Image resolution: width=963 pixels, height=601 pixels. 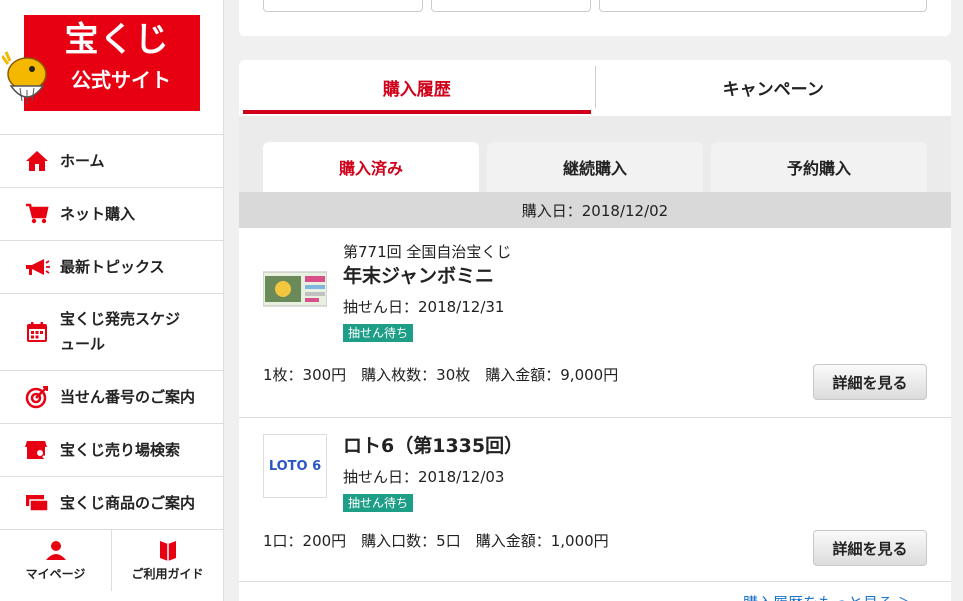 I want to click on subtab-reserved: 予約購入, so click(x=819, y=167).